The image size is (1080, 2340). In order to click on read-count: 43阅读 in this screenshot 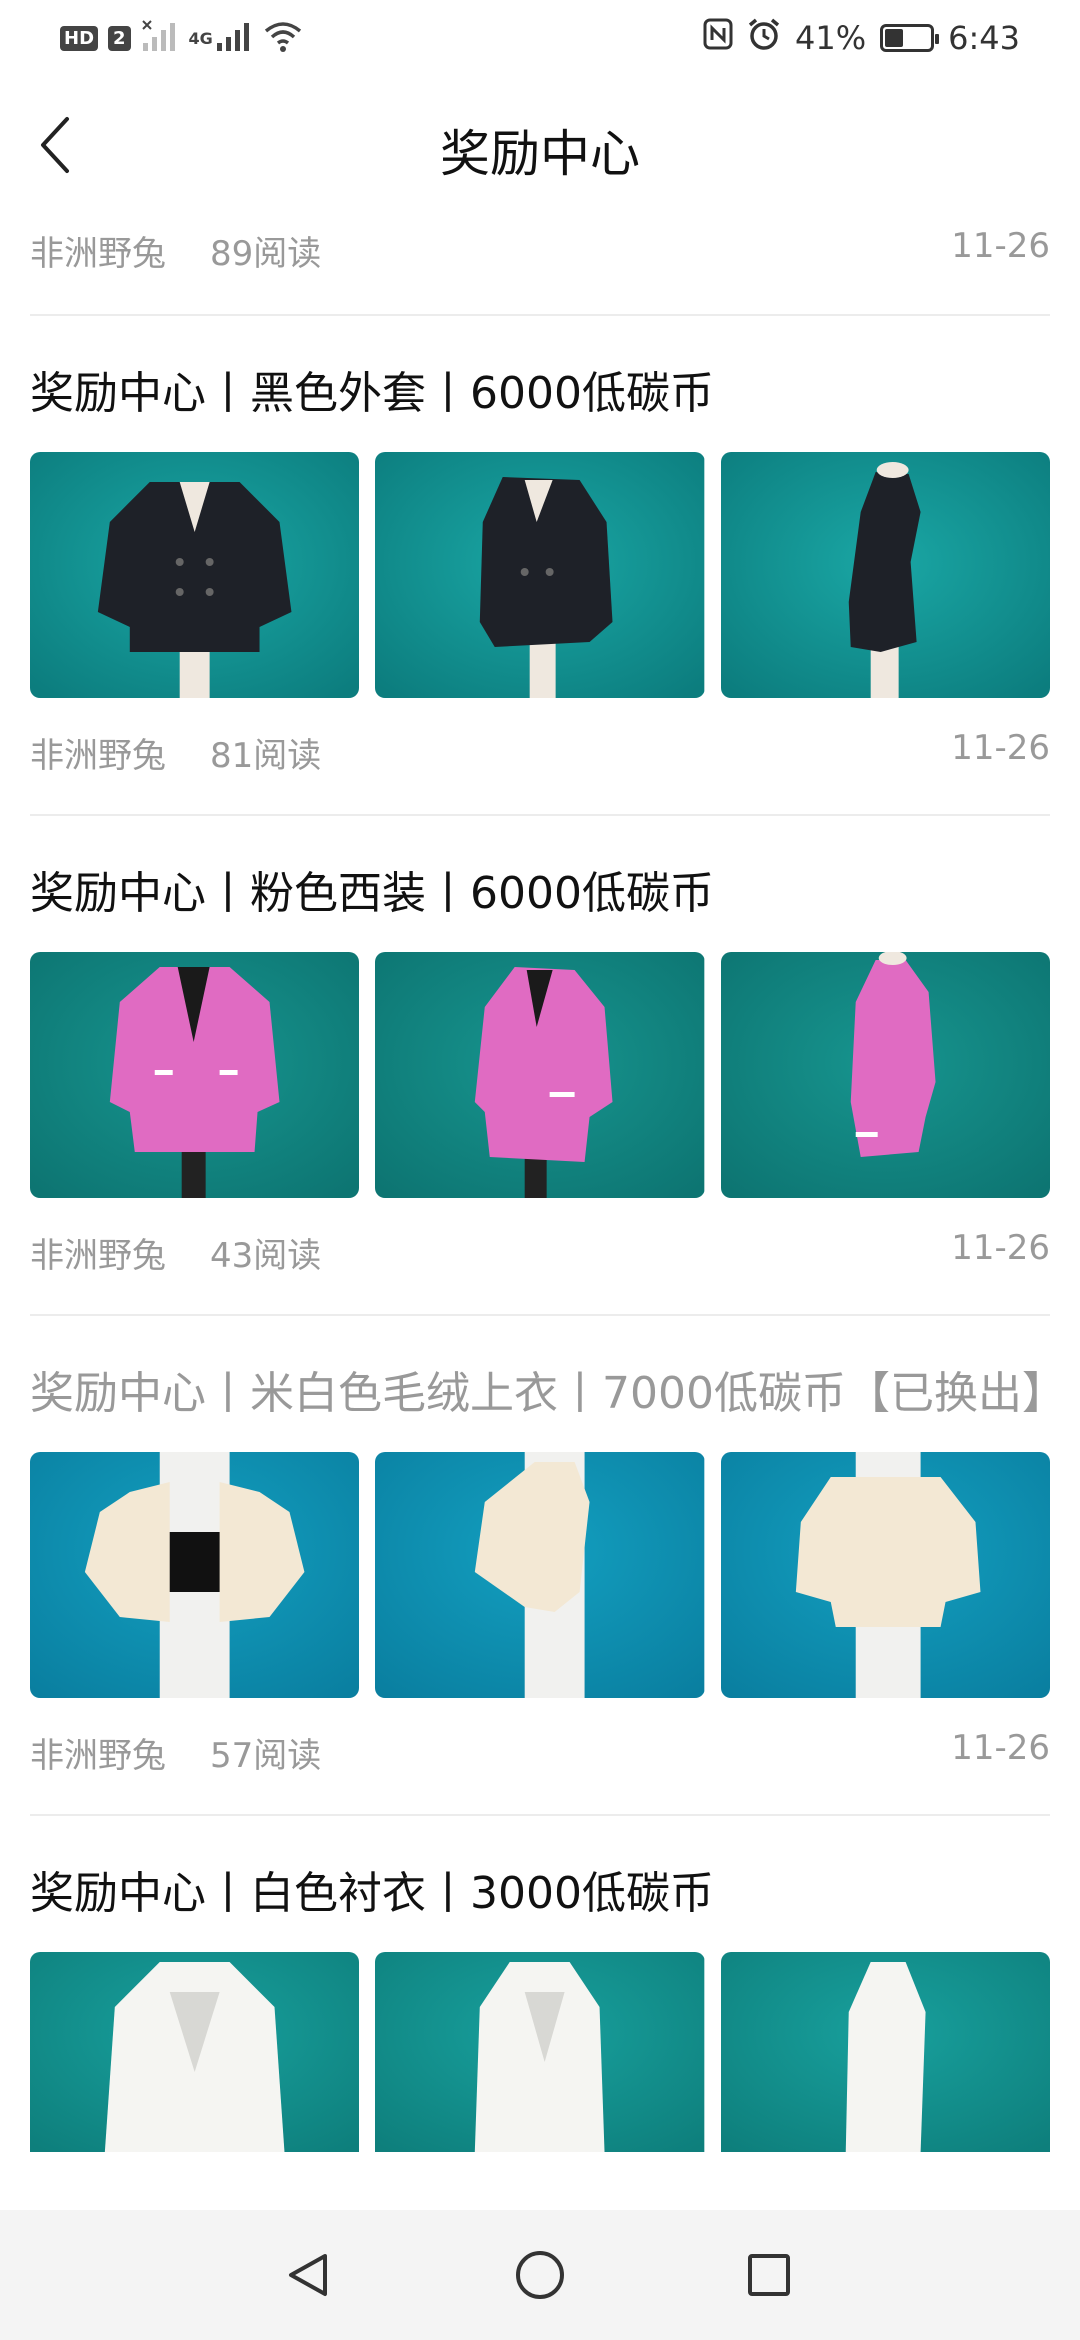, I will do `click(266, 1256)`.